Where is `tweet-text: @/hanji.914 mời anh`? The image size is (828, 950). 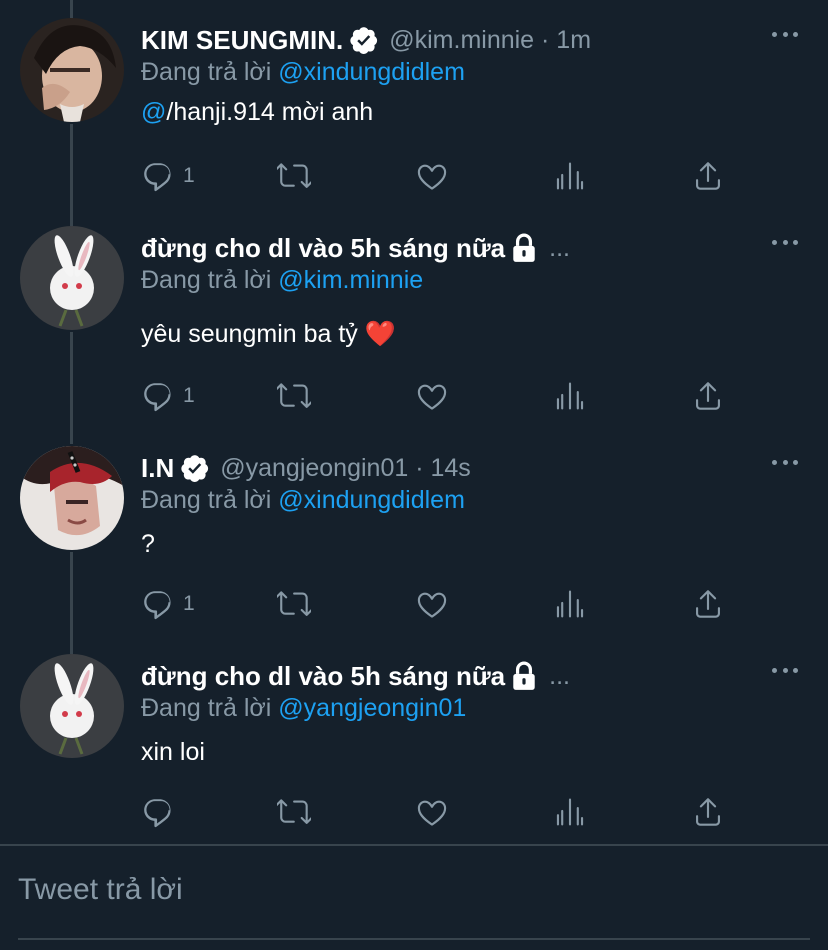 tweet-text: @/hanji.914 mời anh is located at coordinates (257, 112).